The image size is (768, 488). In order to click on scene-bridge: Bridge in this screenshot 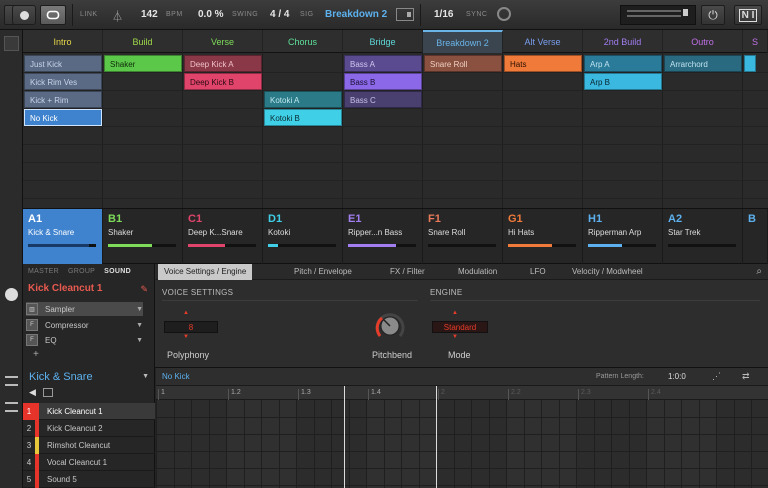, I will do `click(383, 41)`.